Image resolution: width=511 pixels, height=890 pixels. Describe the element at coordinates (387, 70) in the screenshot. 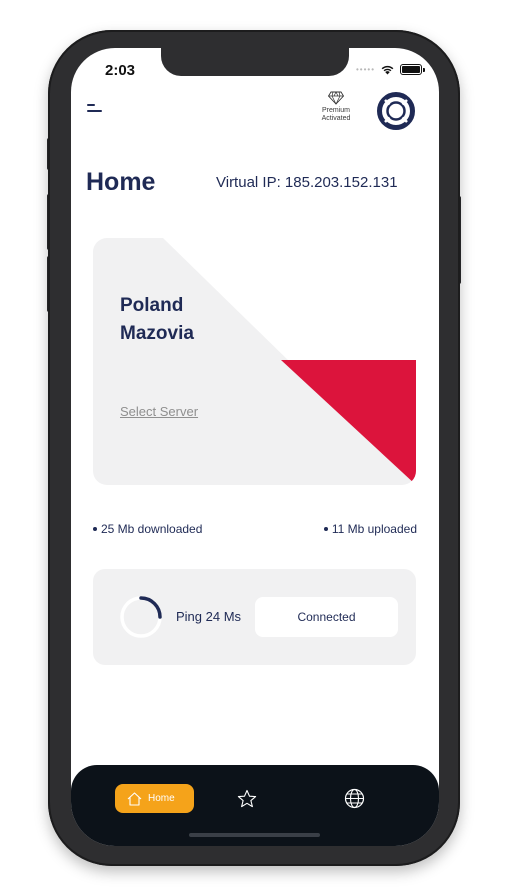

I see `wifi-icon` at that location.